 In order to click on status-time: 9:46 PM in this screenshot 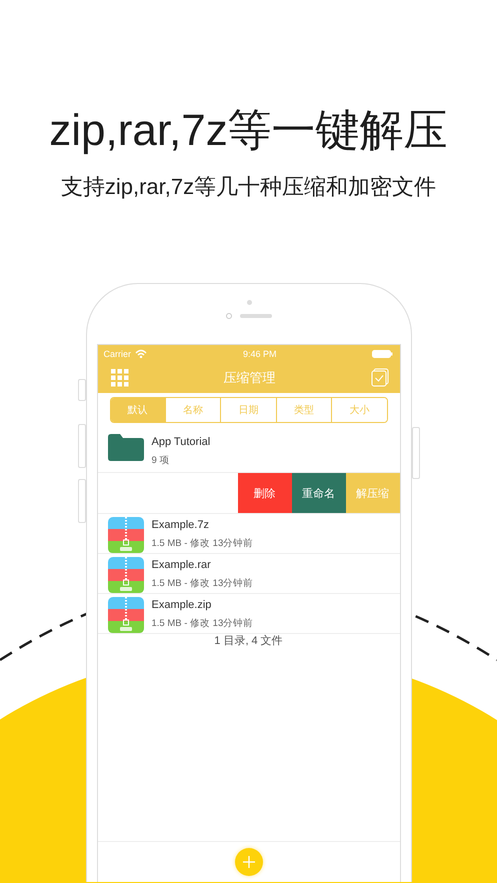, I will do `click(259, 353)`.